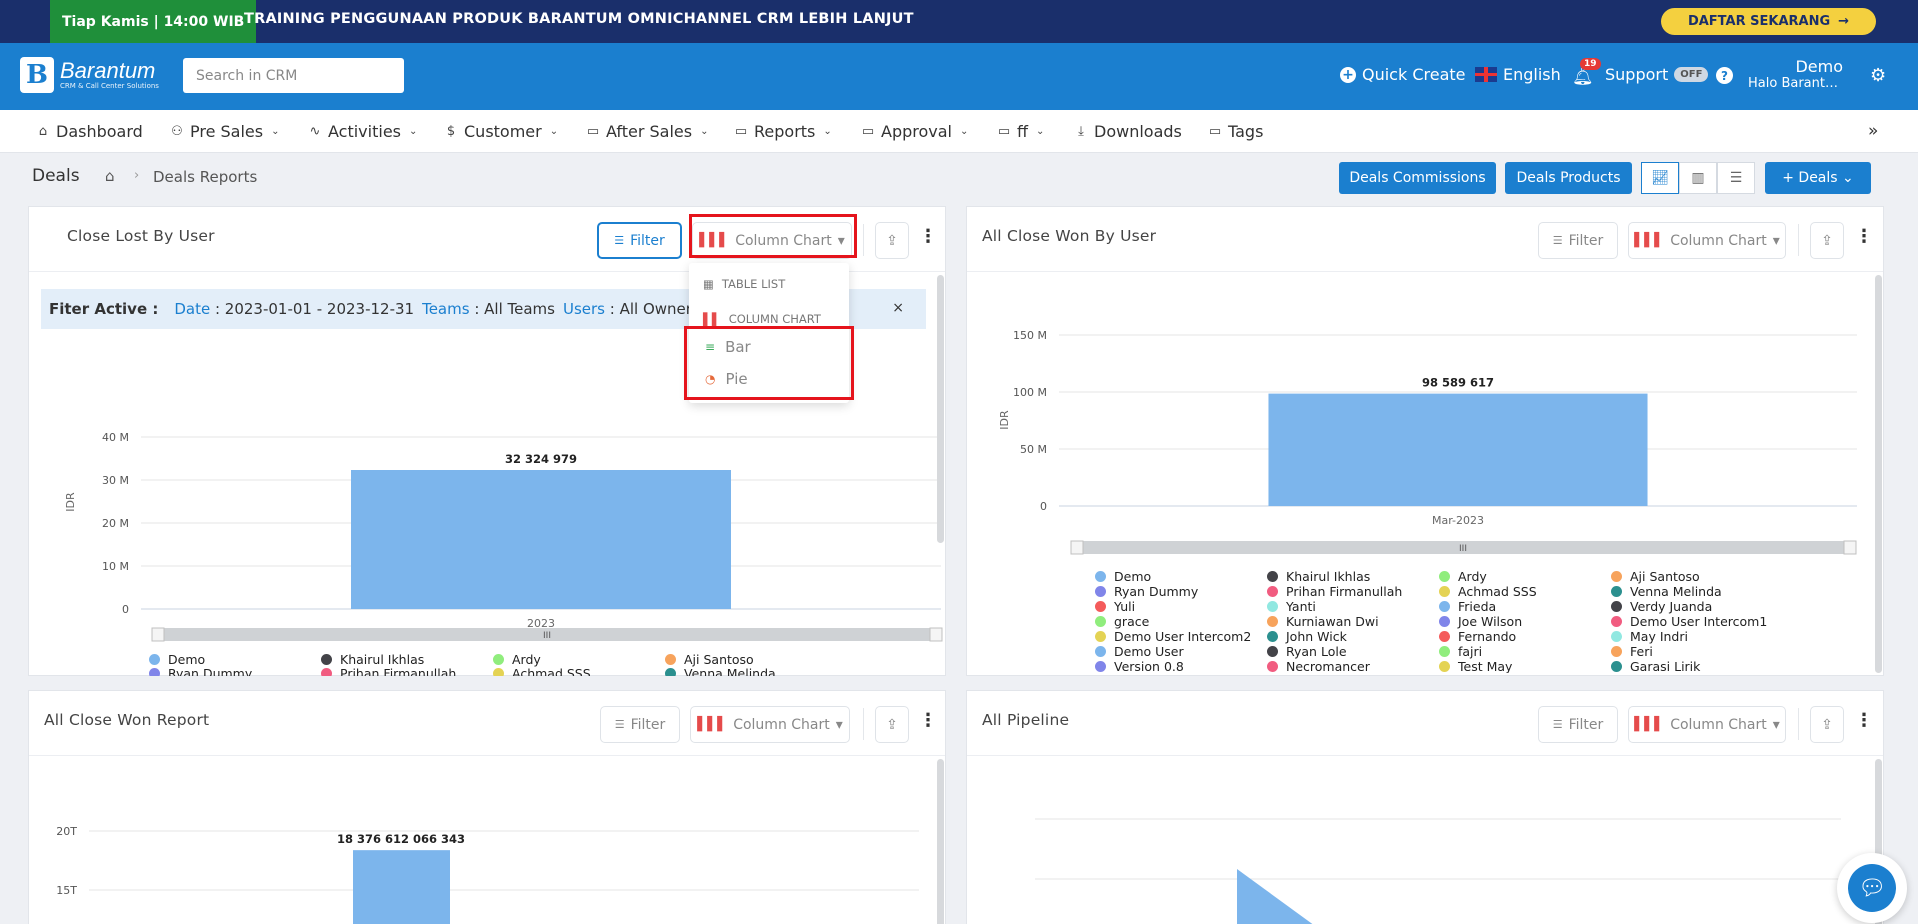 The width and height of the screenshot is (1918, 924). What do you see at coordinates (1583, 77) in the screenshot?
I see `bell-icon: 🔔︎` at bounding box center [1583, 77].